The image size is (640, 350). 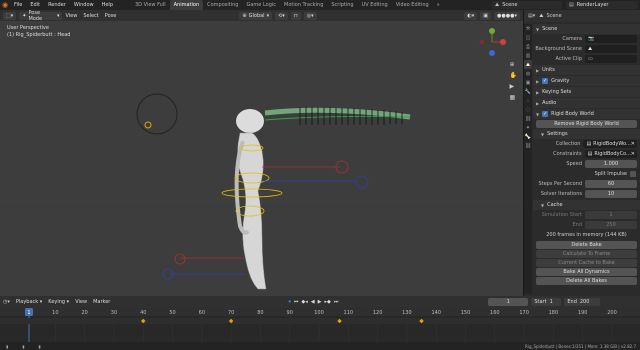 I want to click on tab-output: ⎙, so click(x=528, y=46).